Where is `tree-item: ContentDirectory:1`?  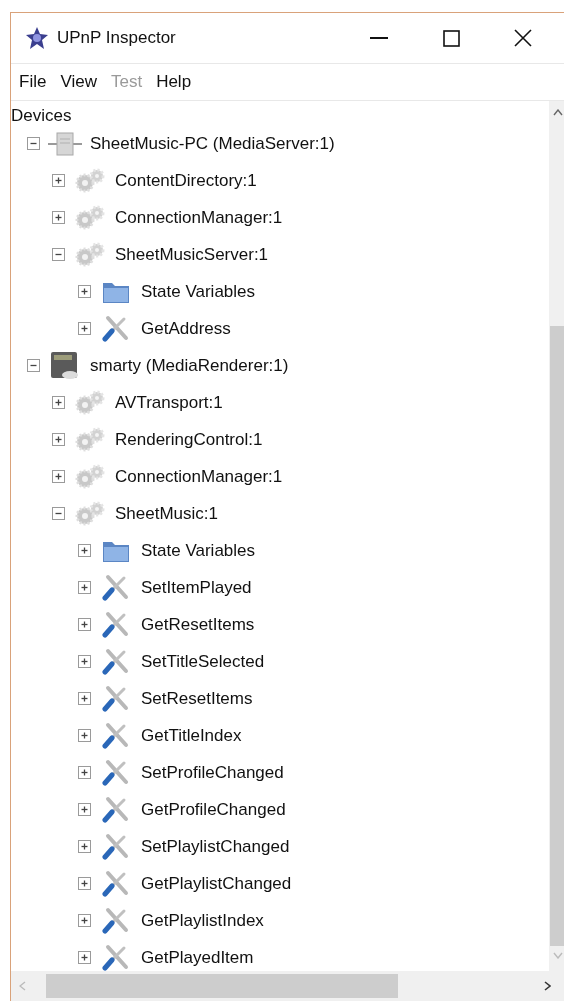 tree-item: ContentDirectory:1 is located at coordinates (186, 180).